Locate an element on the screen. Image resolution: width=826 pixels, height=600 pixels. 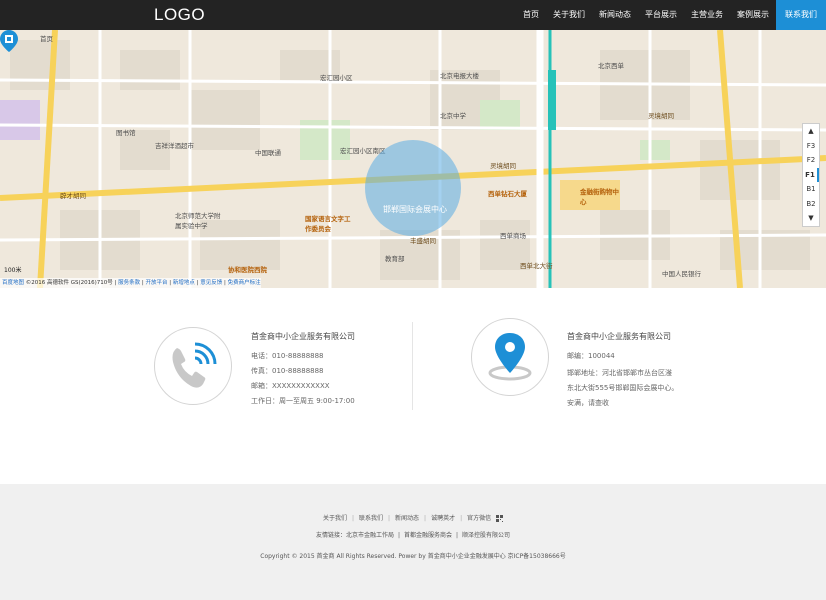
friend-link: 北京市金融工作局 is located at coordinates (370, 535).